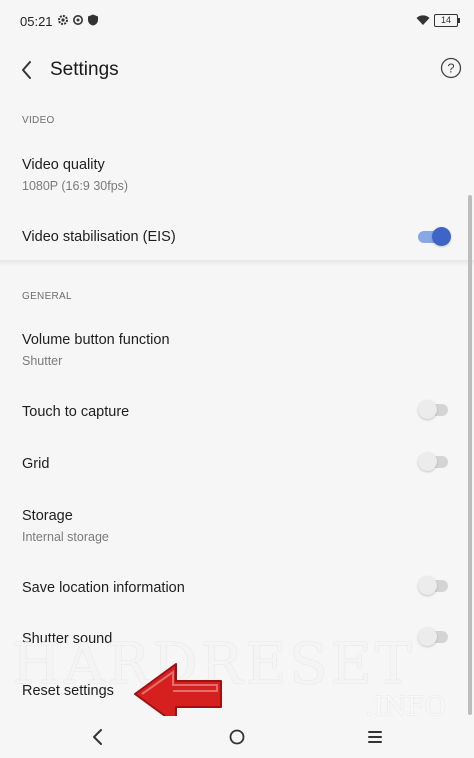 Image resolution: width=474 pixels, height=758 pixels. What do you see at coordinates (237, 587) in the screenshot?
I see `save-location-row: Save location information` at bounding box center [237, 587].